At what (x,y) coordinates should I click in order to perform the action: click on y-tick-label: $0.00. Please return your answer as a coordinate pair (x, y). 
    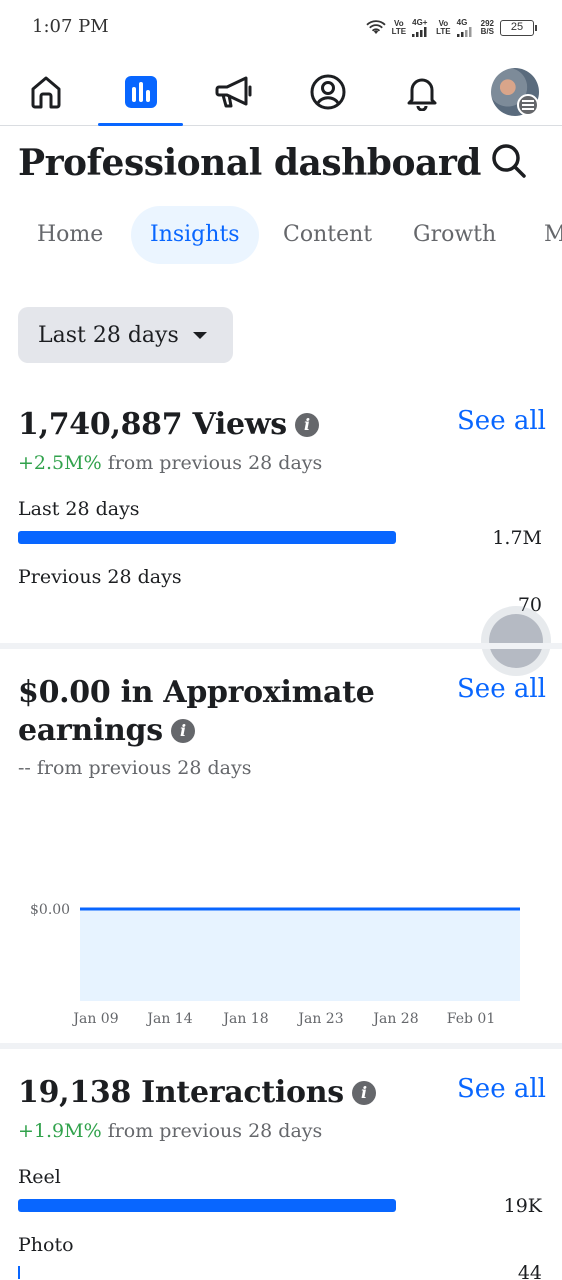
    Looking at the image, I should click on (50, 910).